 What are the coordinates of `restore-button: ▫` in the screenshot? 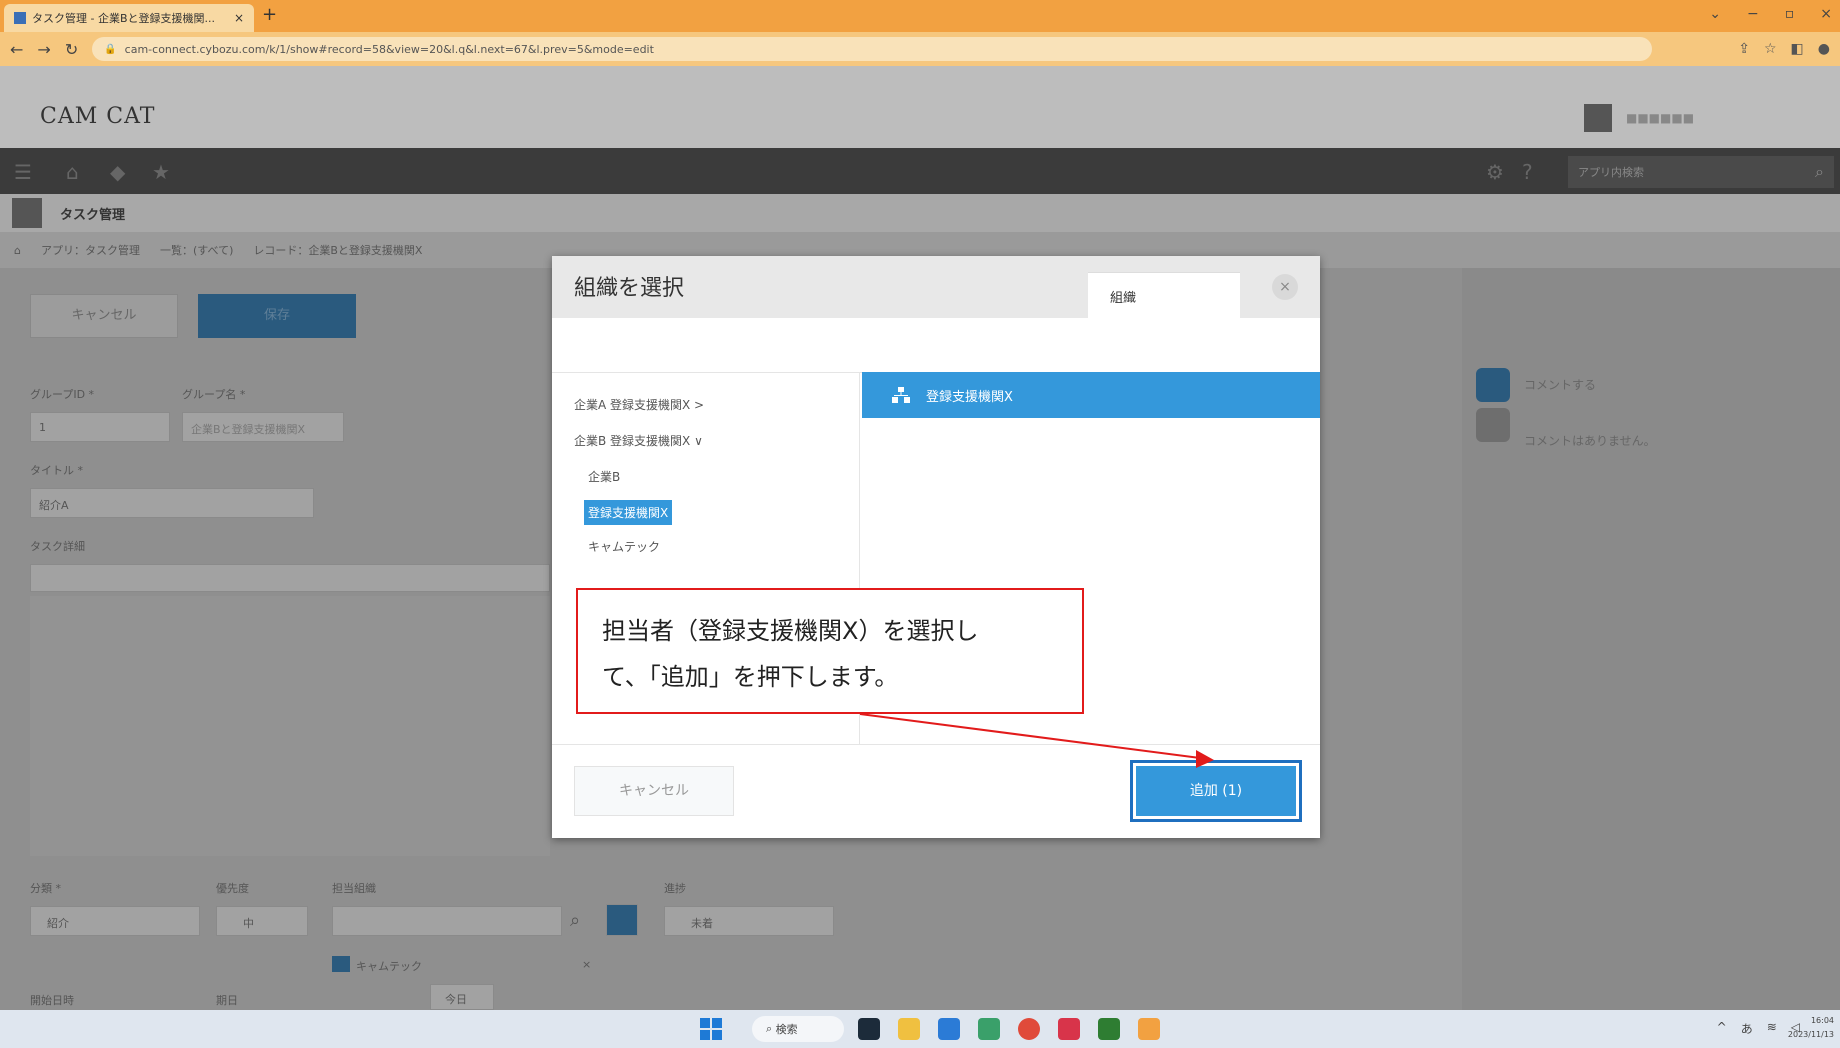 It's located at (1790, 14).